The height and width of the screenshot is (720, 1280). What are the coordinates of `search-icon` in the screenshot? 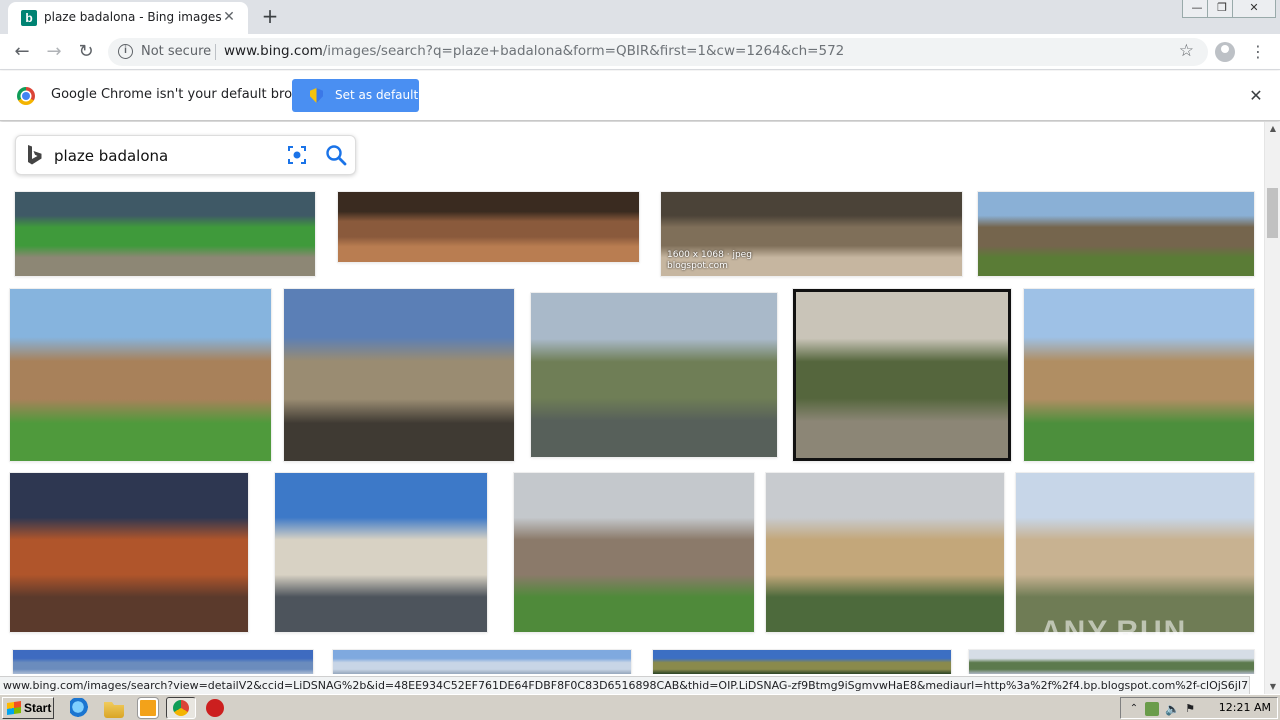 It's located at (336, 155).